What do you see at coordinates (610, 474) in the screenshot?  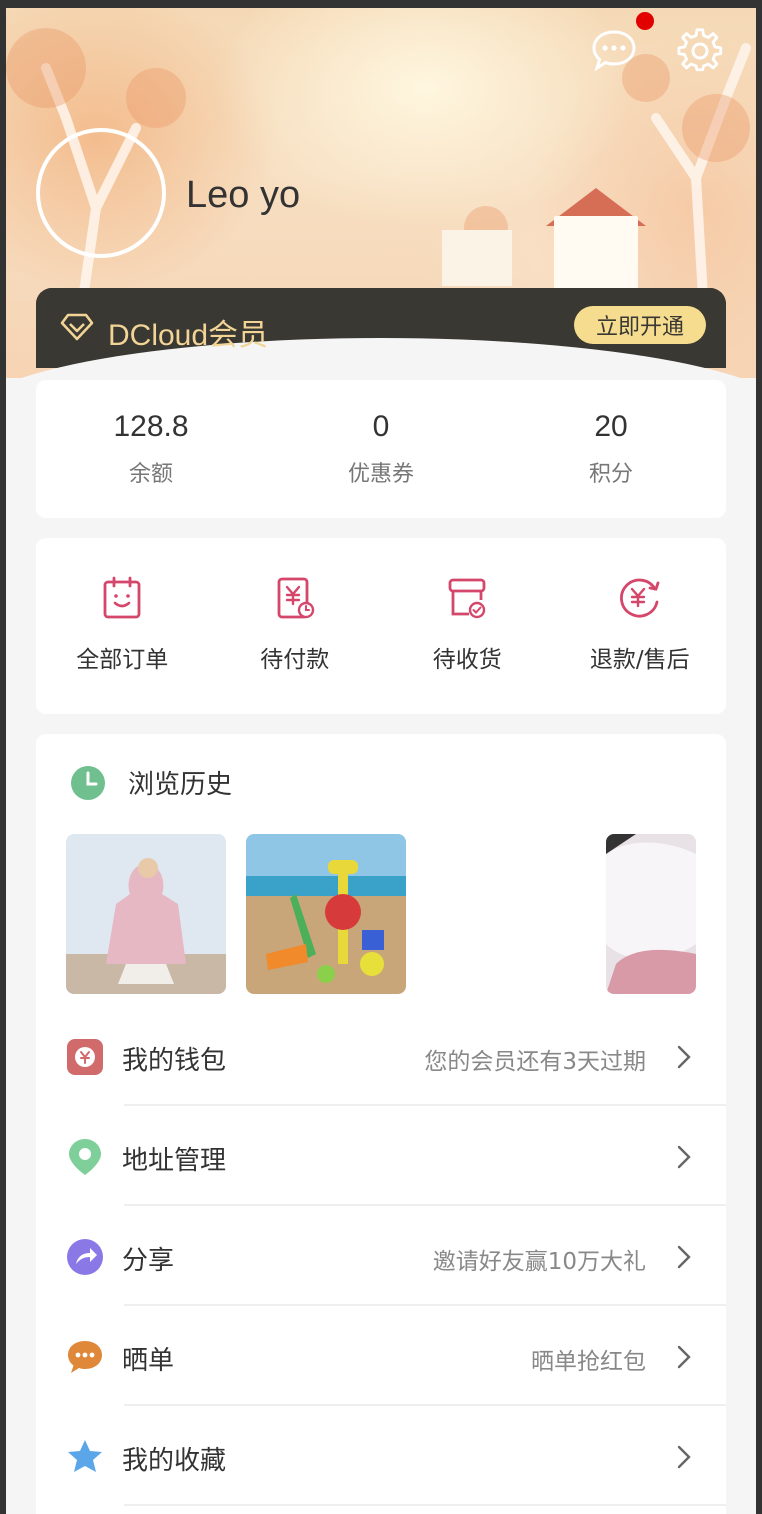 I see `stat-label: 积分` at bounding box center [610, 474].